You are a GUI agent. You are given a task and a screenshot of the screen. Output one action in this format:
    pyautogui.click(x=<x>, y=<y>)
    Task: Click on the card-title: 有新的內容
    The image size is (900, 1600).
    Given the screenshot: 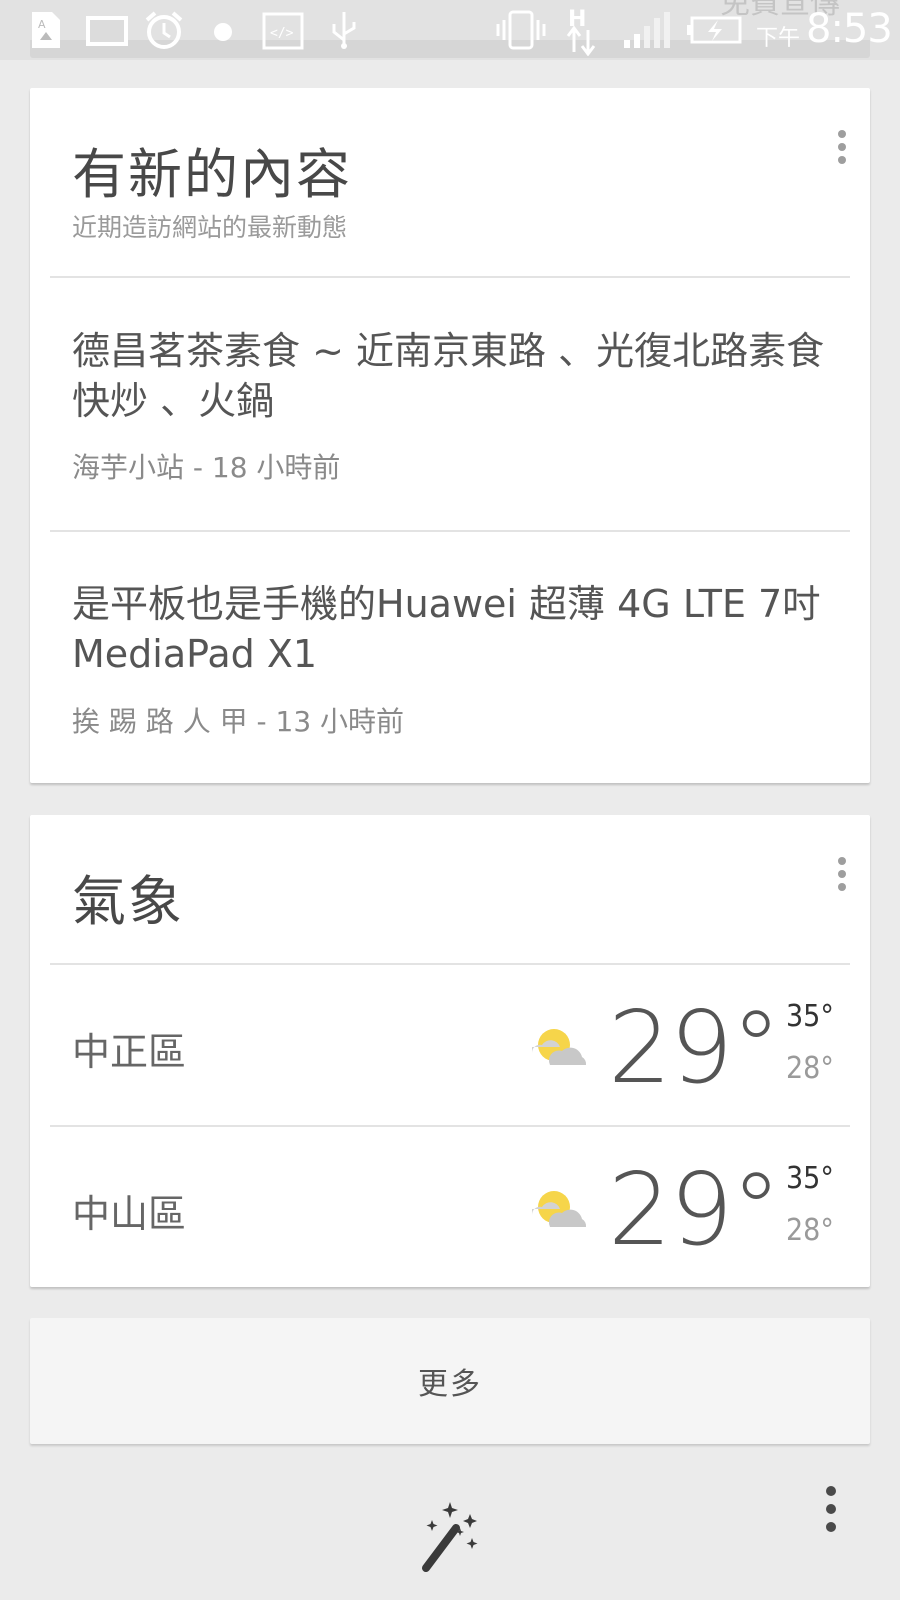 What is the action you would take?
    pyautogui.click(x=212, y=174)
    